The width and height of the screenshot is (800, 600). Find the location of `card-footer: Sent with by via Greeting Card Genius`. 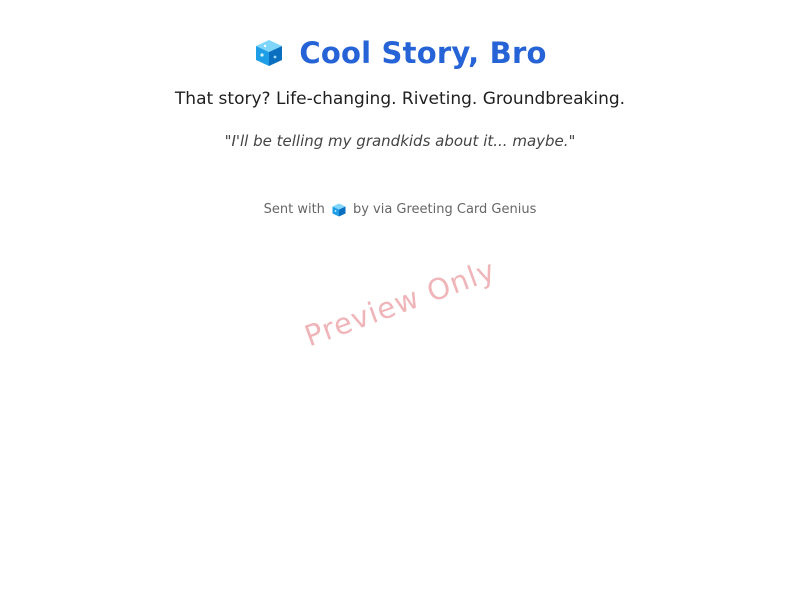

card-footer: Sent with by via Greeting Card Genius is located at coordinates (400, 210).